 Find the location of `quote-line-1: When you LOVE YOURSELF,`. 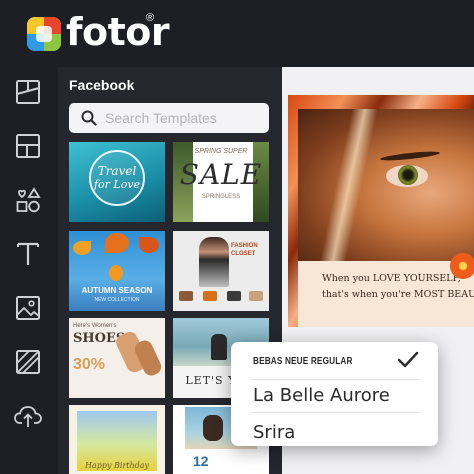

quote-line-1: When you LOVE YOURSELF, is located at coordinates (391, 278).